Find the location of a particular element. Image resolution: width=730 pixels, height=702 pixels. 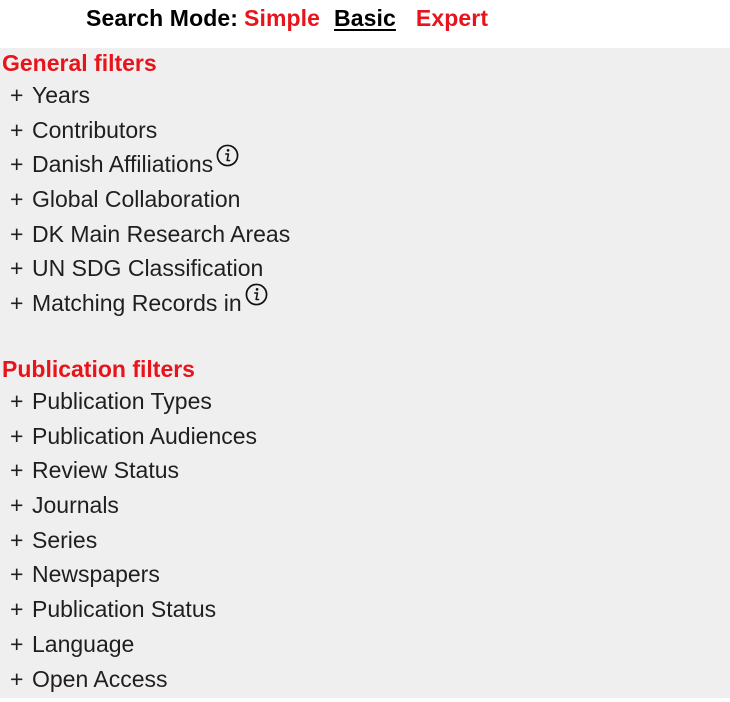

filter-journals: + Journals is located at coordinates (365, 505).